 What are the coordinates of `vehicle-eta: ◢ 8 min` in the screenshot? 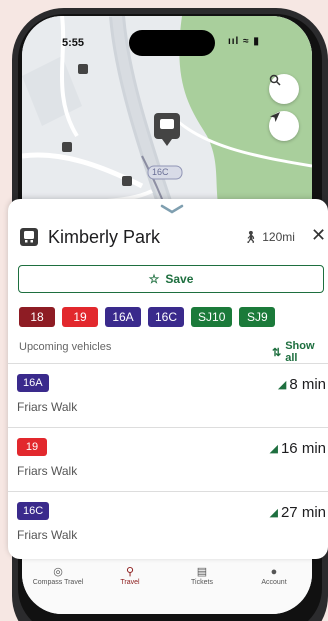 It's located at (302, 384).